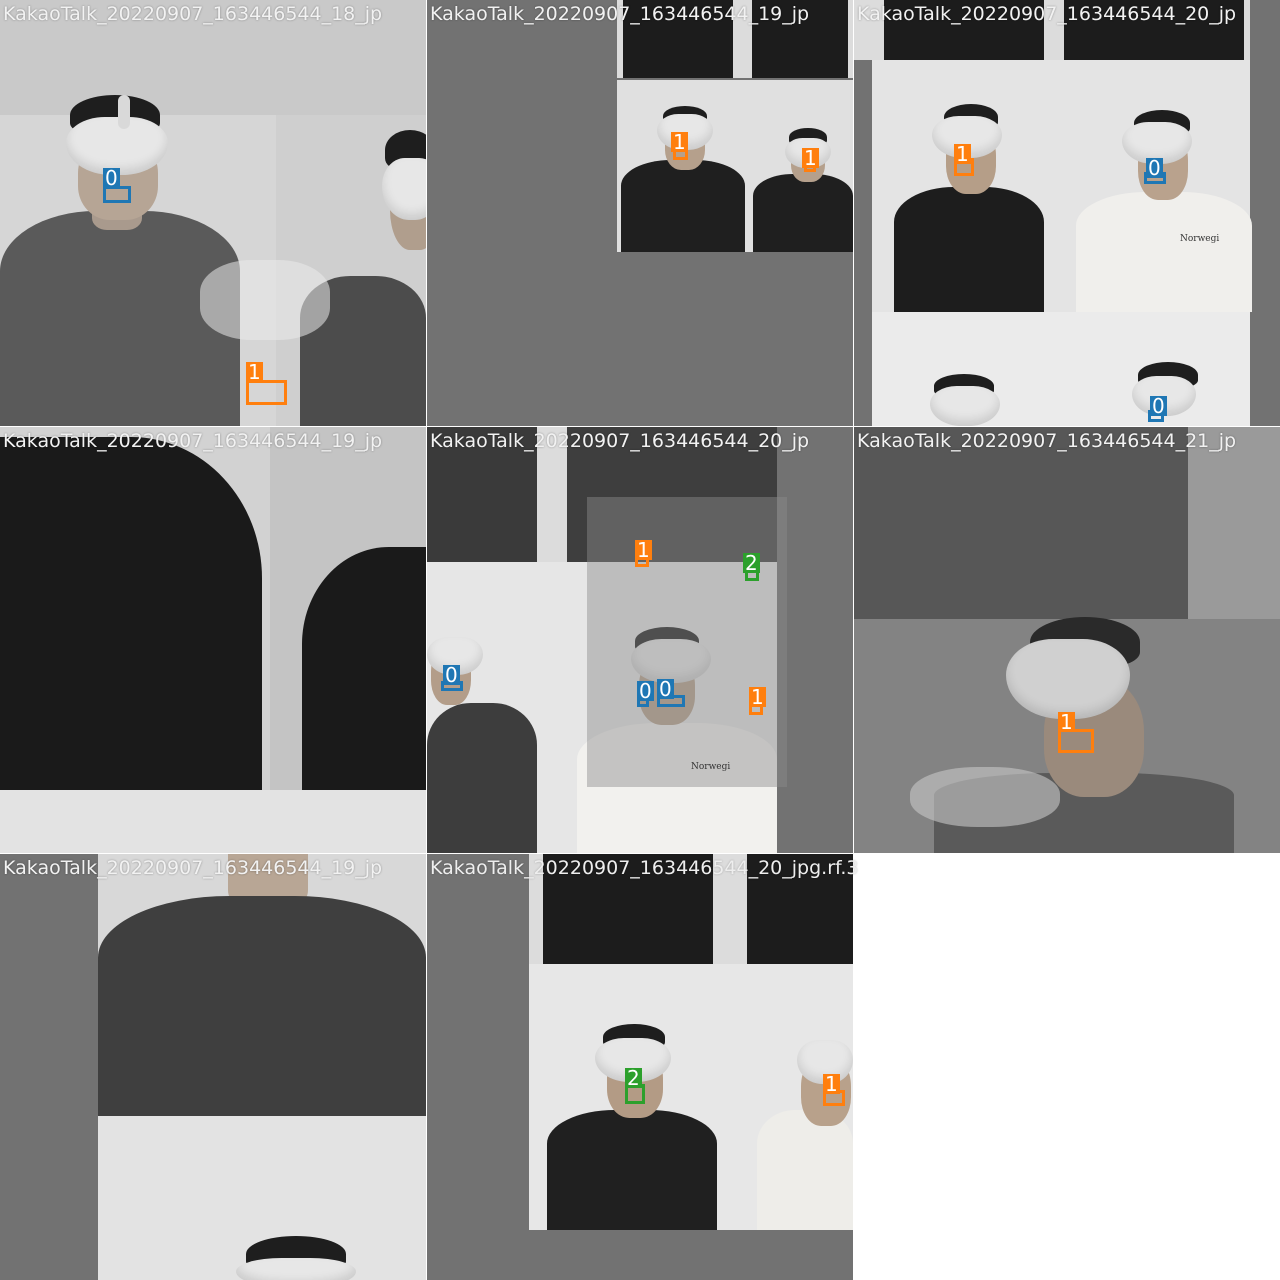 Image resolution: width=1280 pixels, height=1280 pixels. Describe the element at coordinates (1067, 1067) in the screenshot. I see `empty-cell` at that location.